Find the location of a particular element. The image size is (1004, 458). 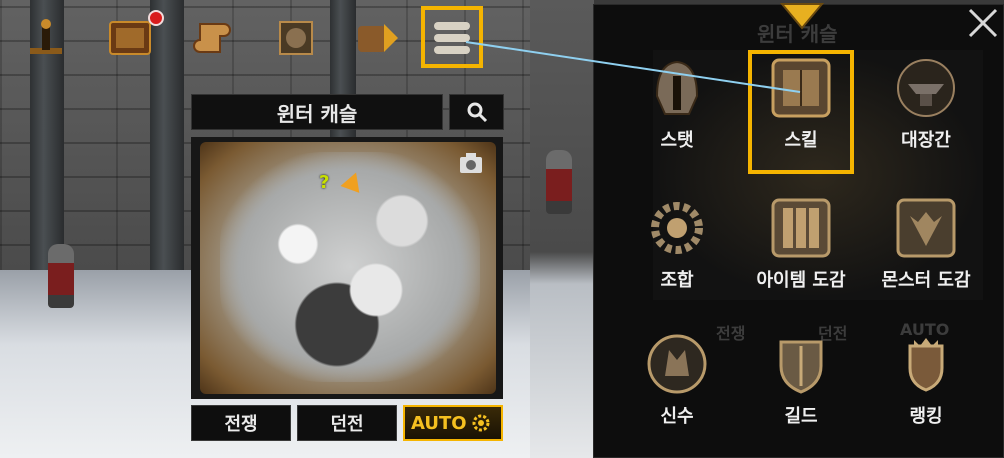

menu-item-smithy: 대장간 is located at coordinates (926, 104).